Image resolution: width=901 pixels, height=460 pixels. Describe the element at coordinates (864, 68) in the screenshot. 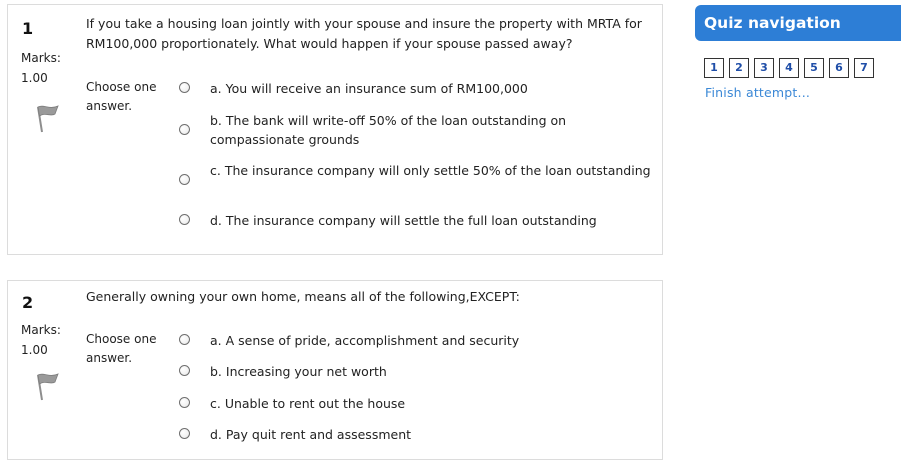

I see `nav-page-7: 7` at that location.